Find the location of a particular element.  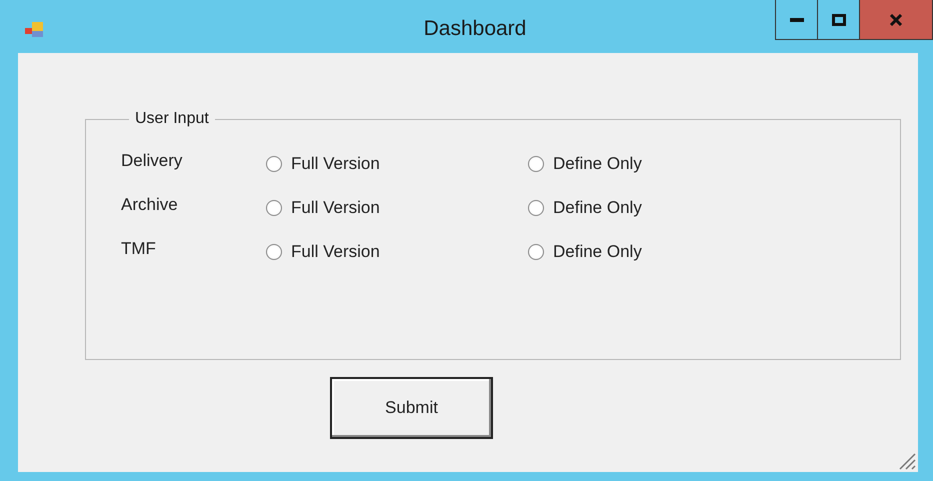

minimize-icon is located at coordinates (797, 20).